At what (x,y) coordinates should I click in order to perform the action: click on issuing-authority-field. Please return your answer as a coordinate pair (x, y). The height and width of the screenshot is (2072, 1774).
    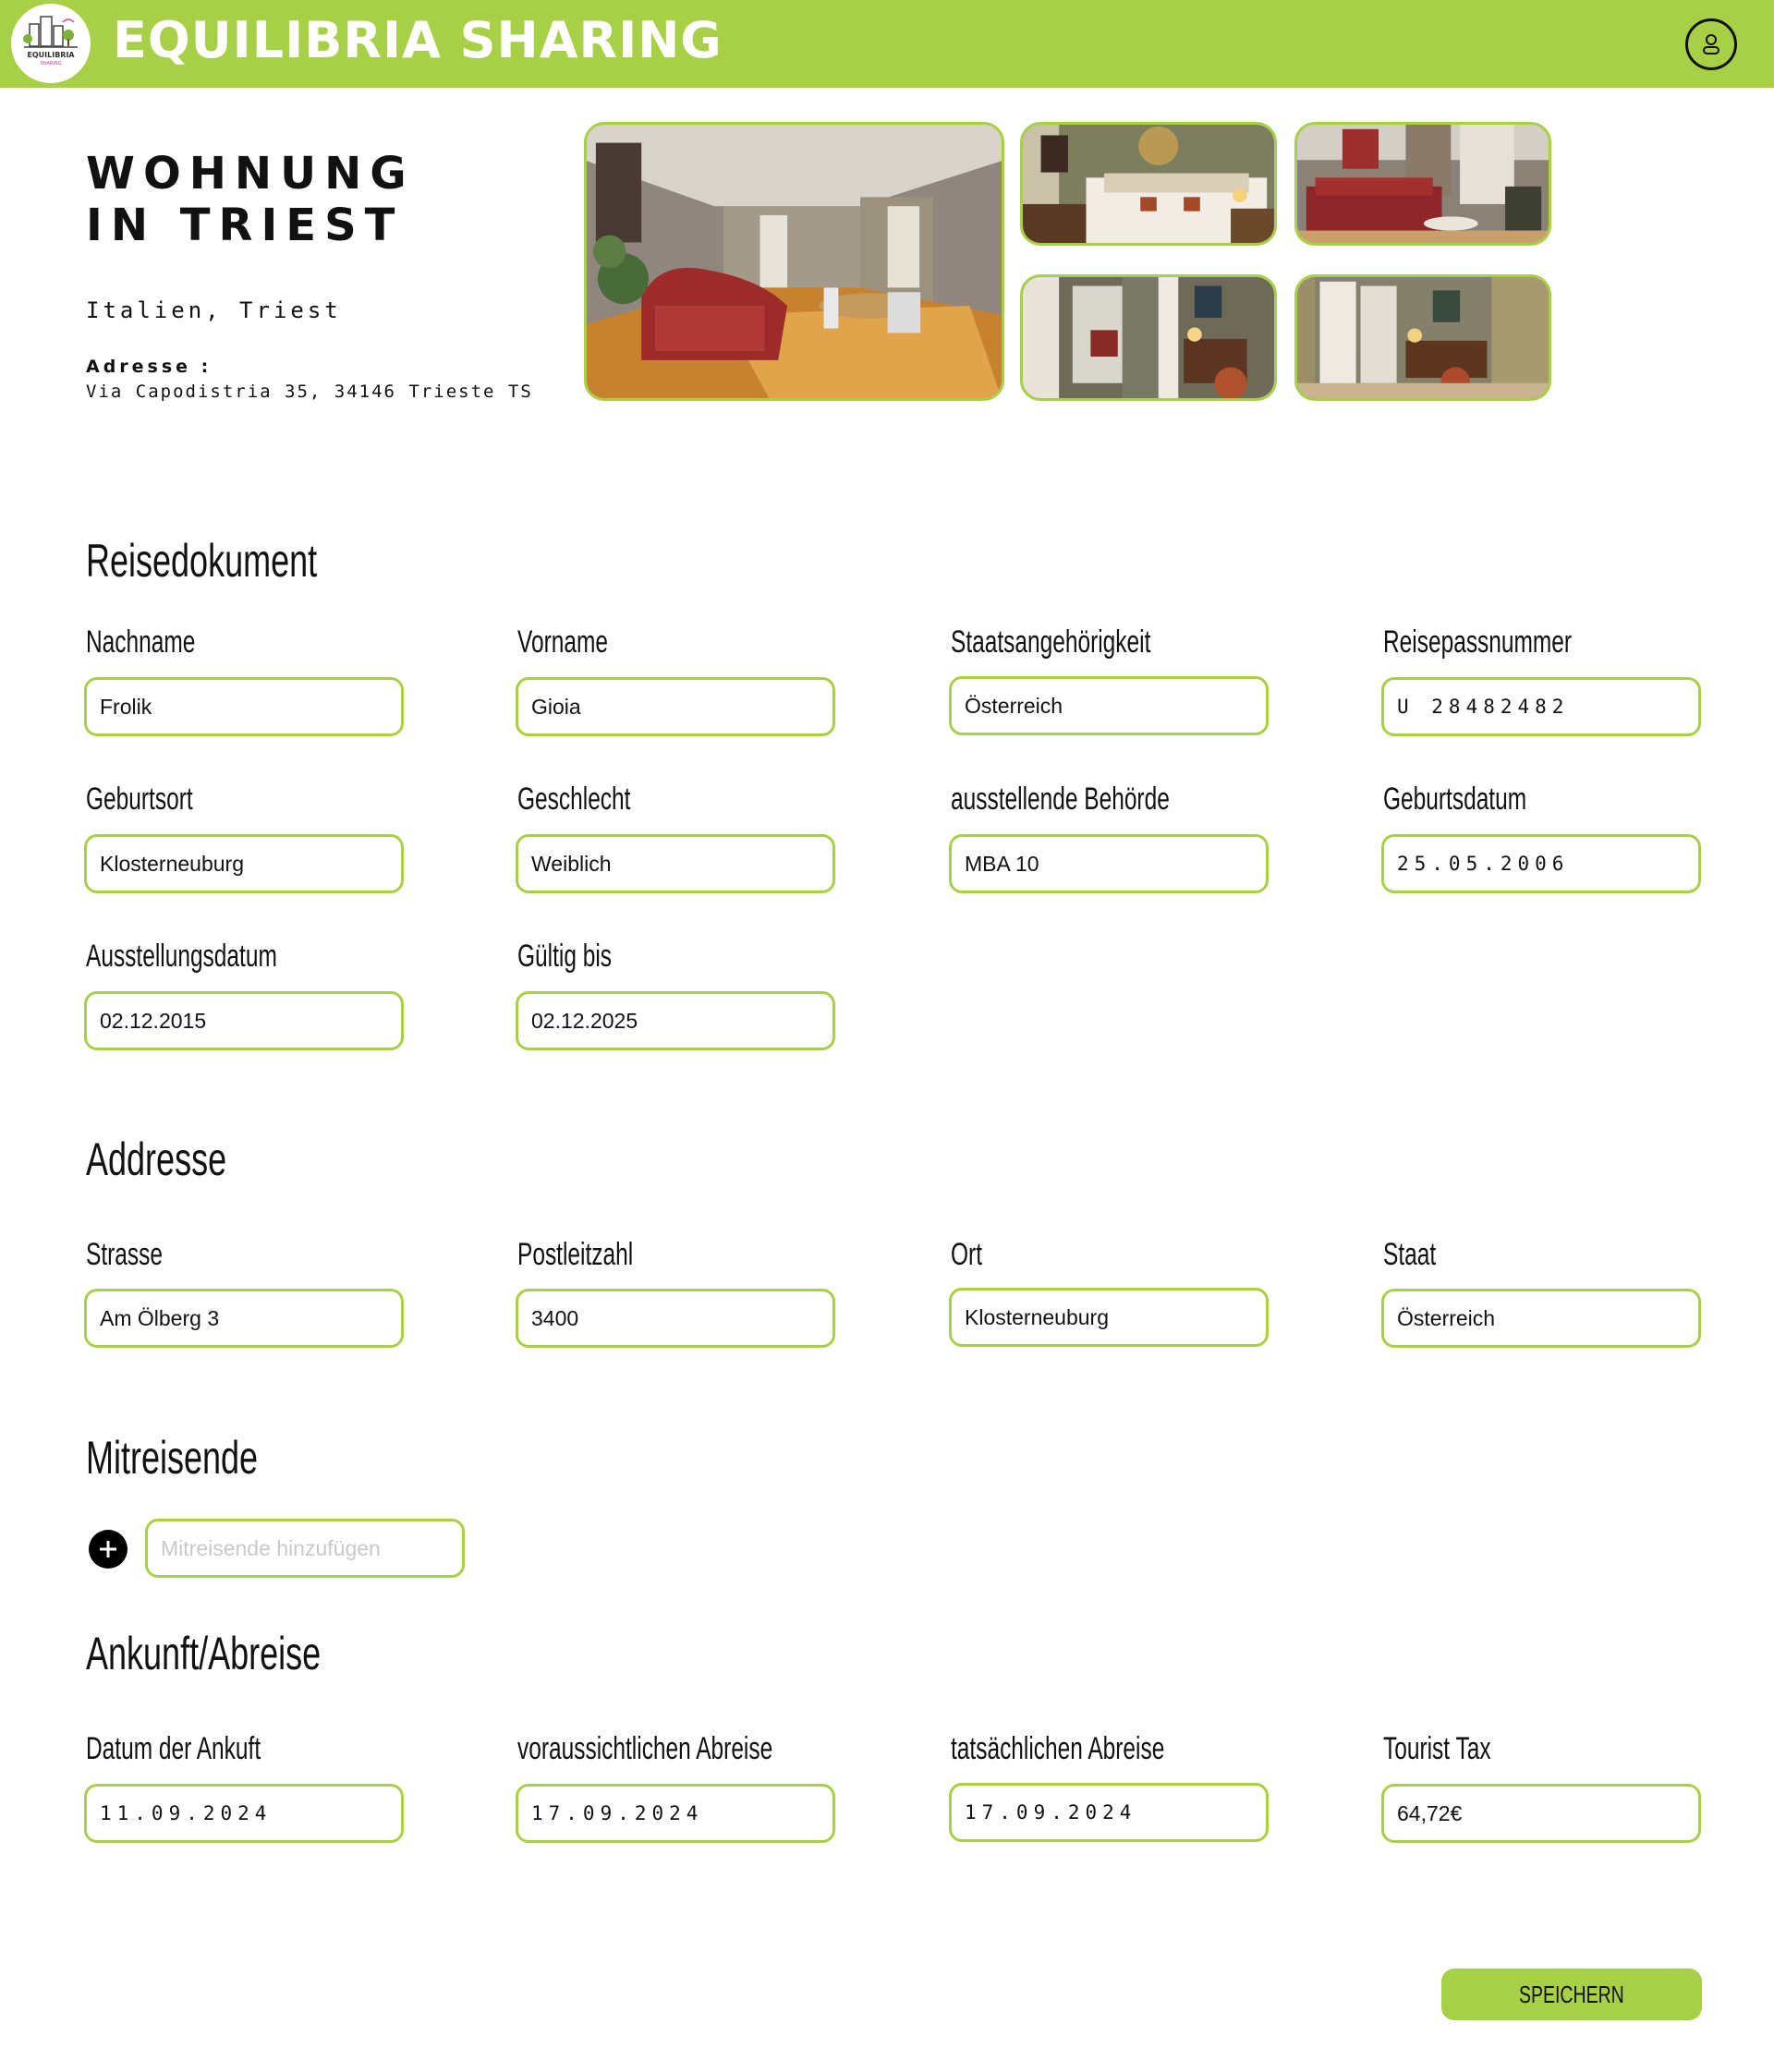
    Looking at the image, I should click on (1109, 863).